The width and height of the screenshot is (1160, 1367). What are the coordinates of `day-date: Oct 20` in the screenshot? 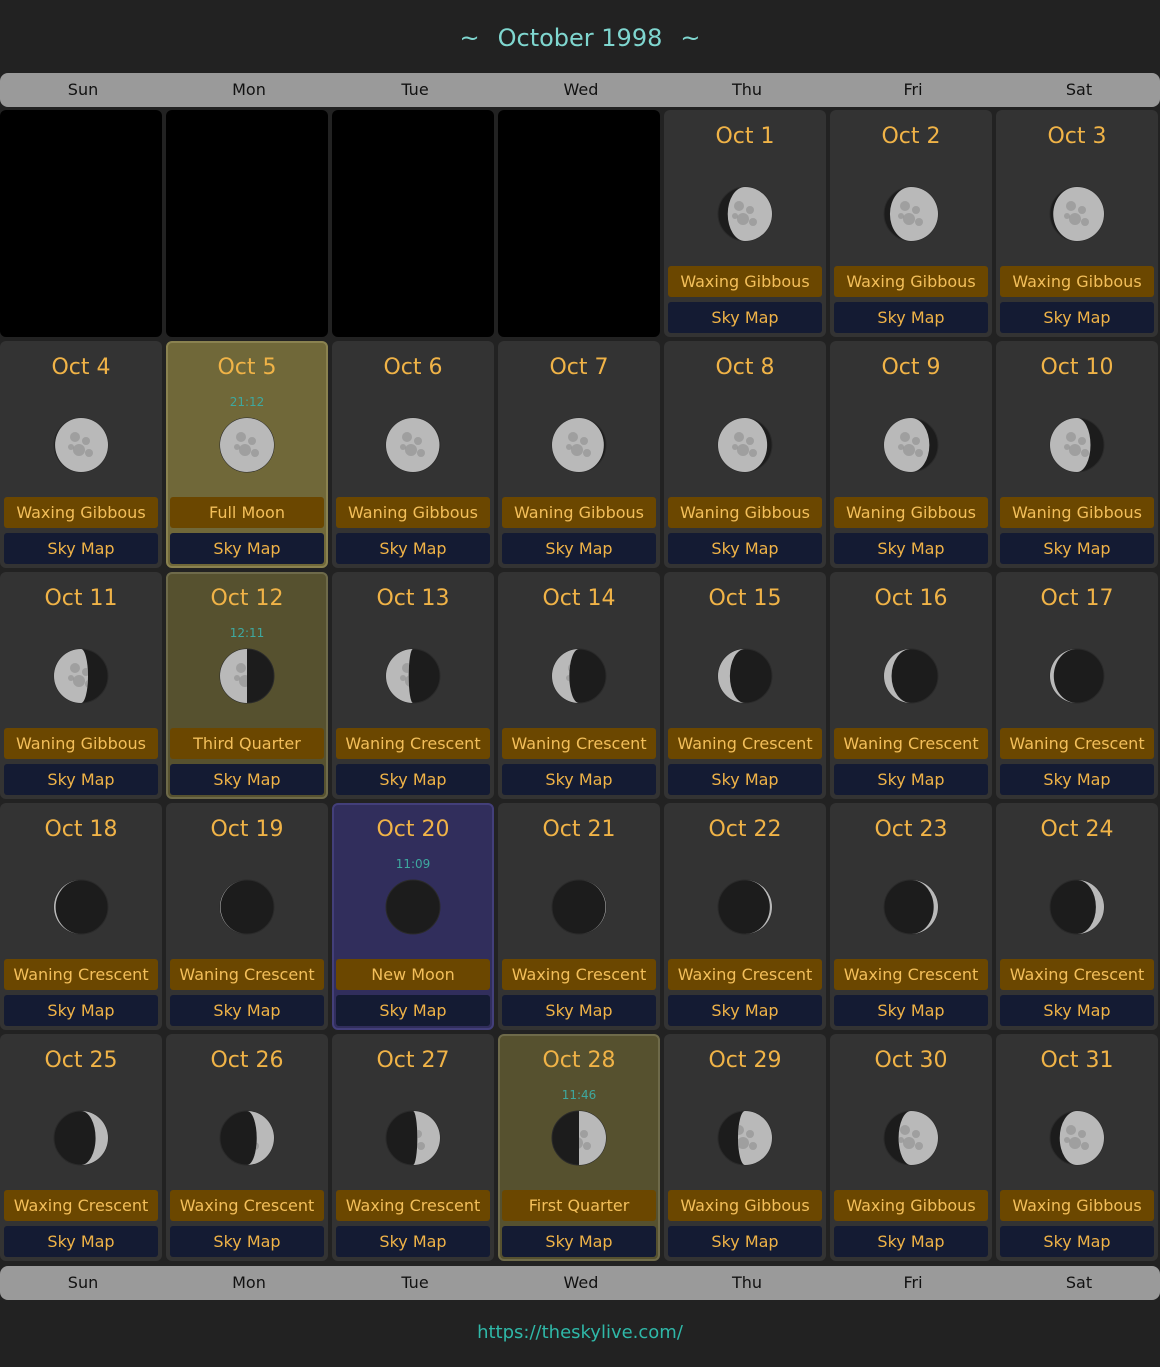 It's located at (413, 829).